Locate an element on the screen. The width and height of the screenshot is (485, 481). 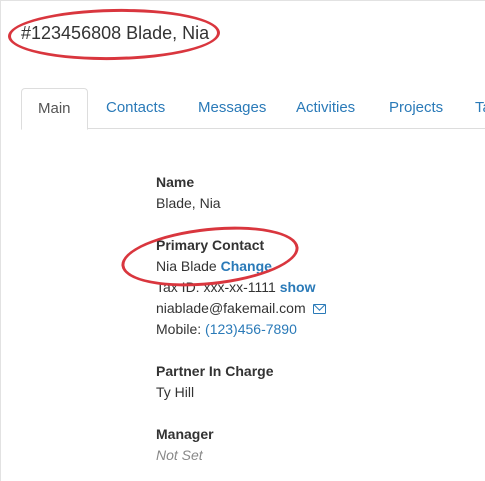
mobile-row: Mobile: (123)456-7890 is located at coordinates (241, 329).